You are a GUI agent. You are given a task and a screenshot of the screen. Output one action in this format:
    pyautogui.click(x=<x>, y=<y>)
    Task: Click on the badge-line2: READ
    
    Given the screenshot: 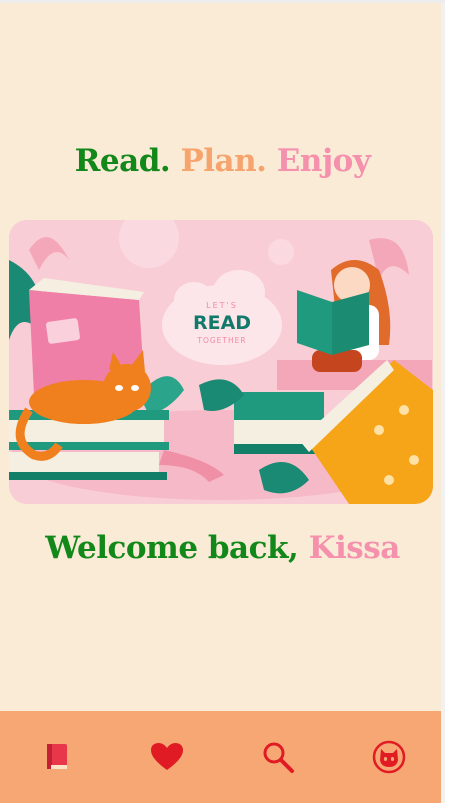 What is the action you would take?
    pyautogui.click(x=222, y=323)
    